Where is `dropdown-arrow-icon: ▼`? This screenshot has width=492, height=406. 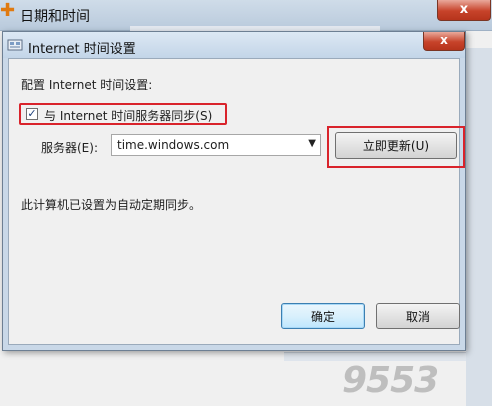
dropdown-arrow-icon: ▼ is located at coordinates (312, 143).